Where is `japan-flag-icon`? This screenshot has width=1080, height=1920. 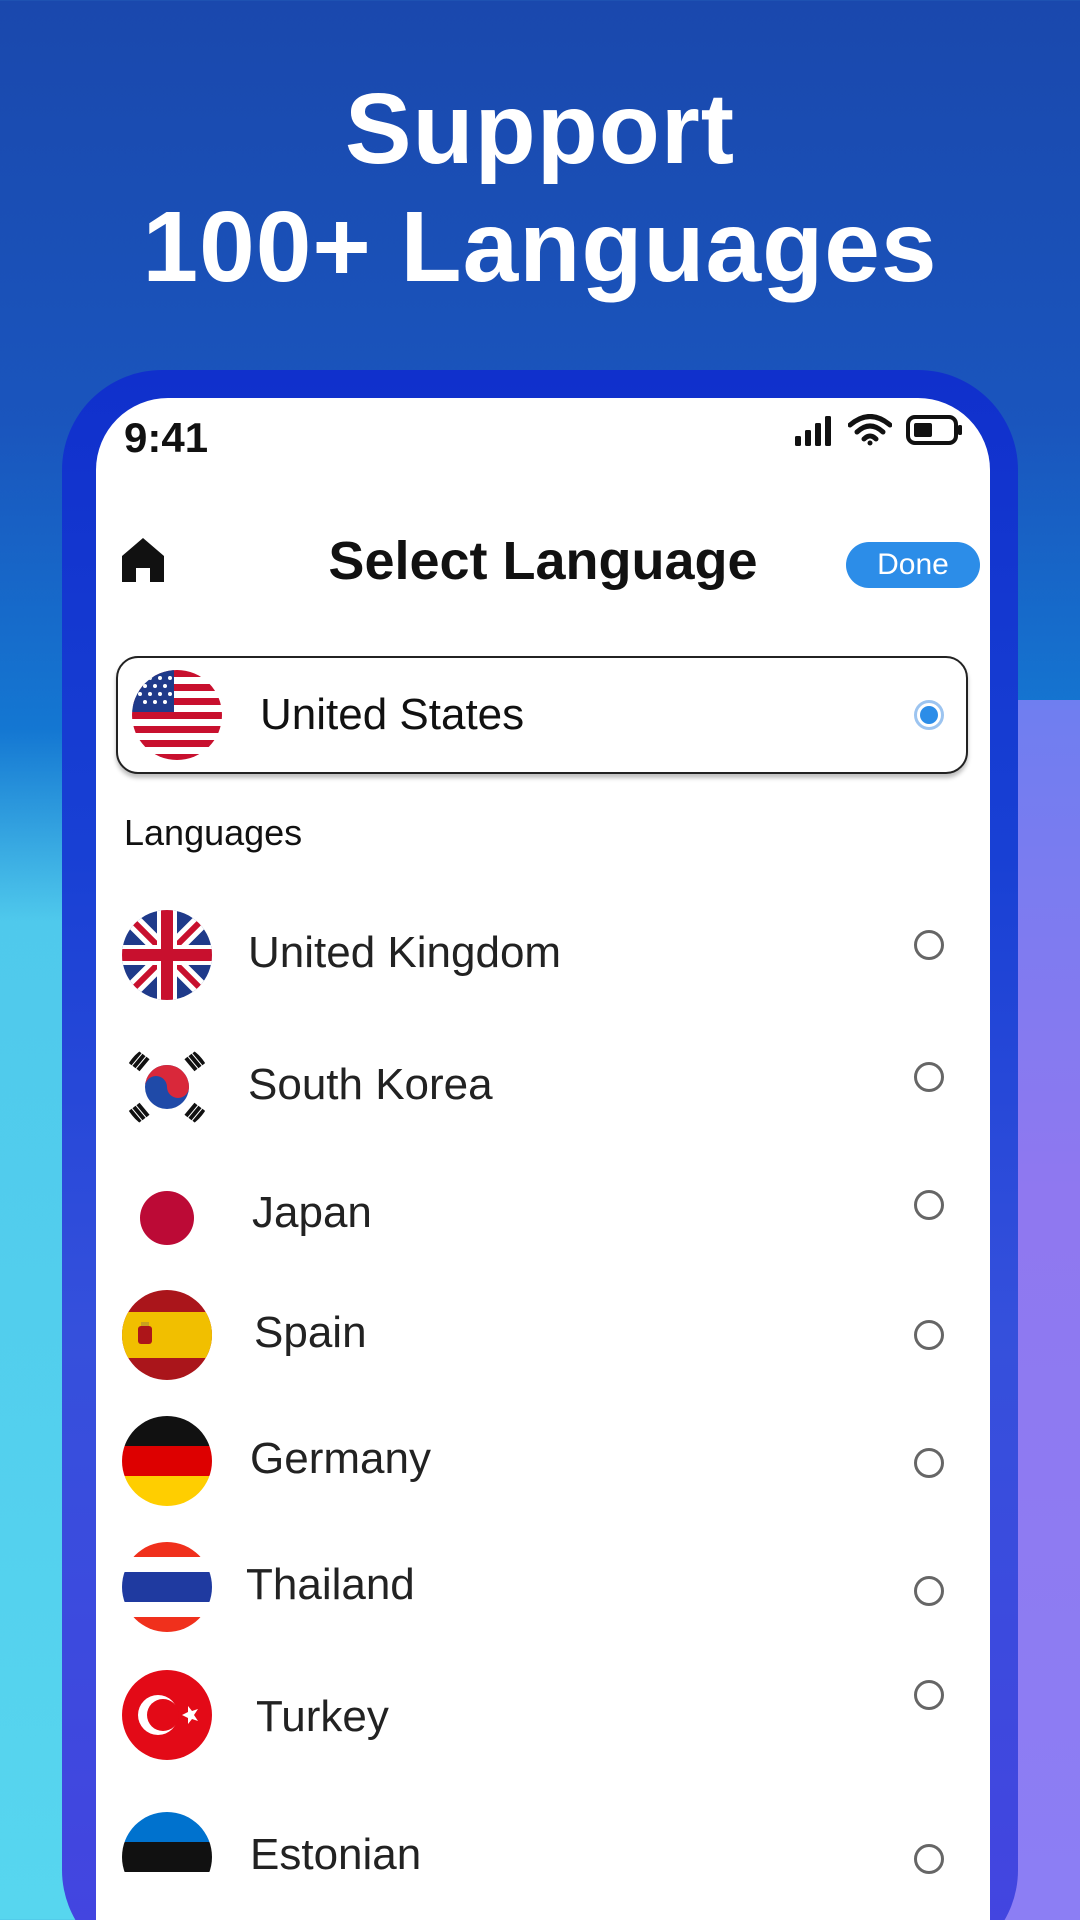
japan-flag-icon is located at coordinates (167, 1215).